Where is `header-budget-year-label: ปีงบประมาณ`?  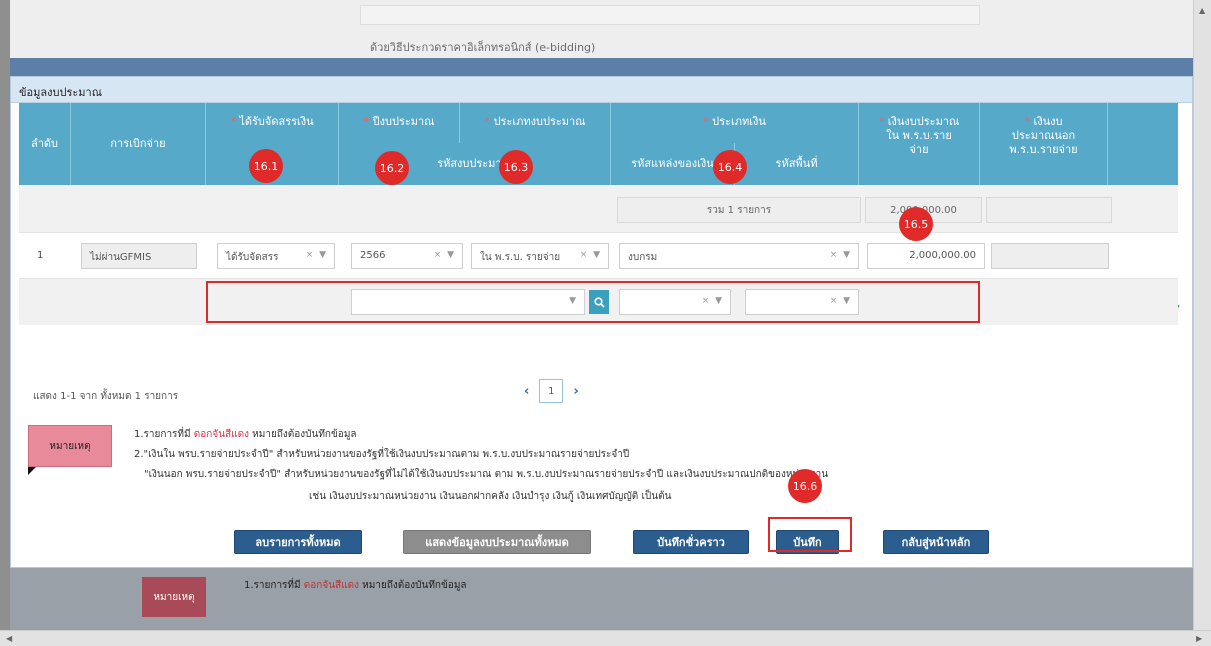
header-budget-year-label: ปีงบประมาณ is located at coordinates (403, 121).